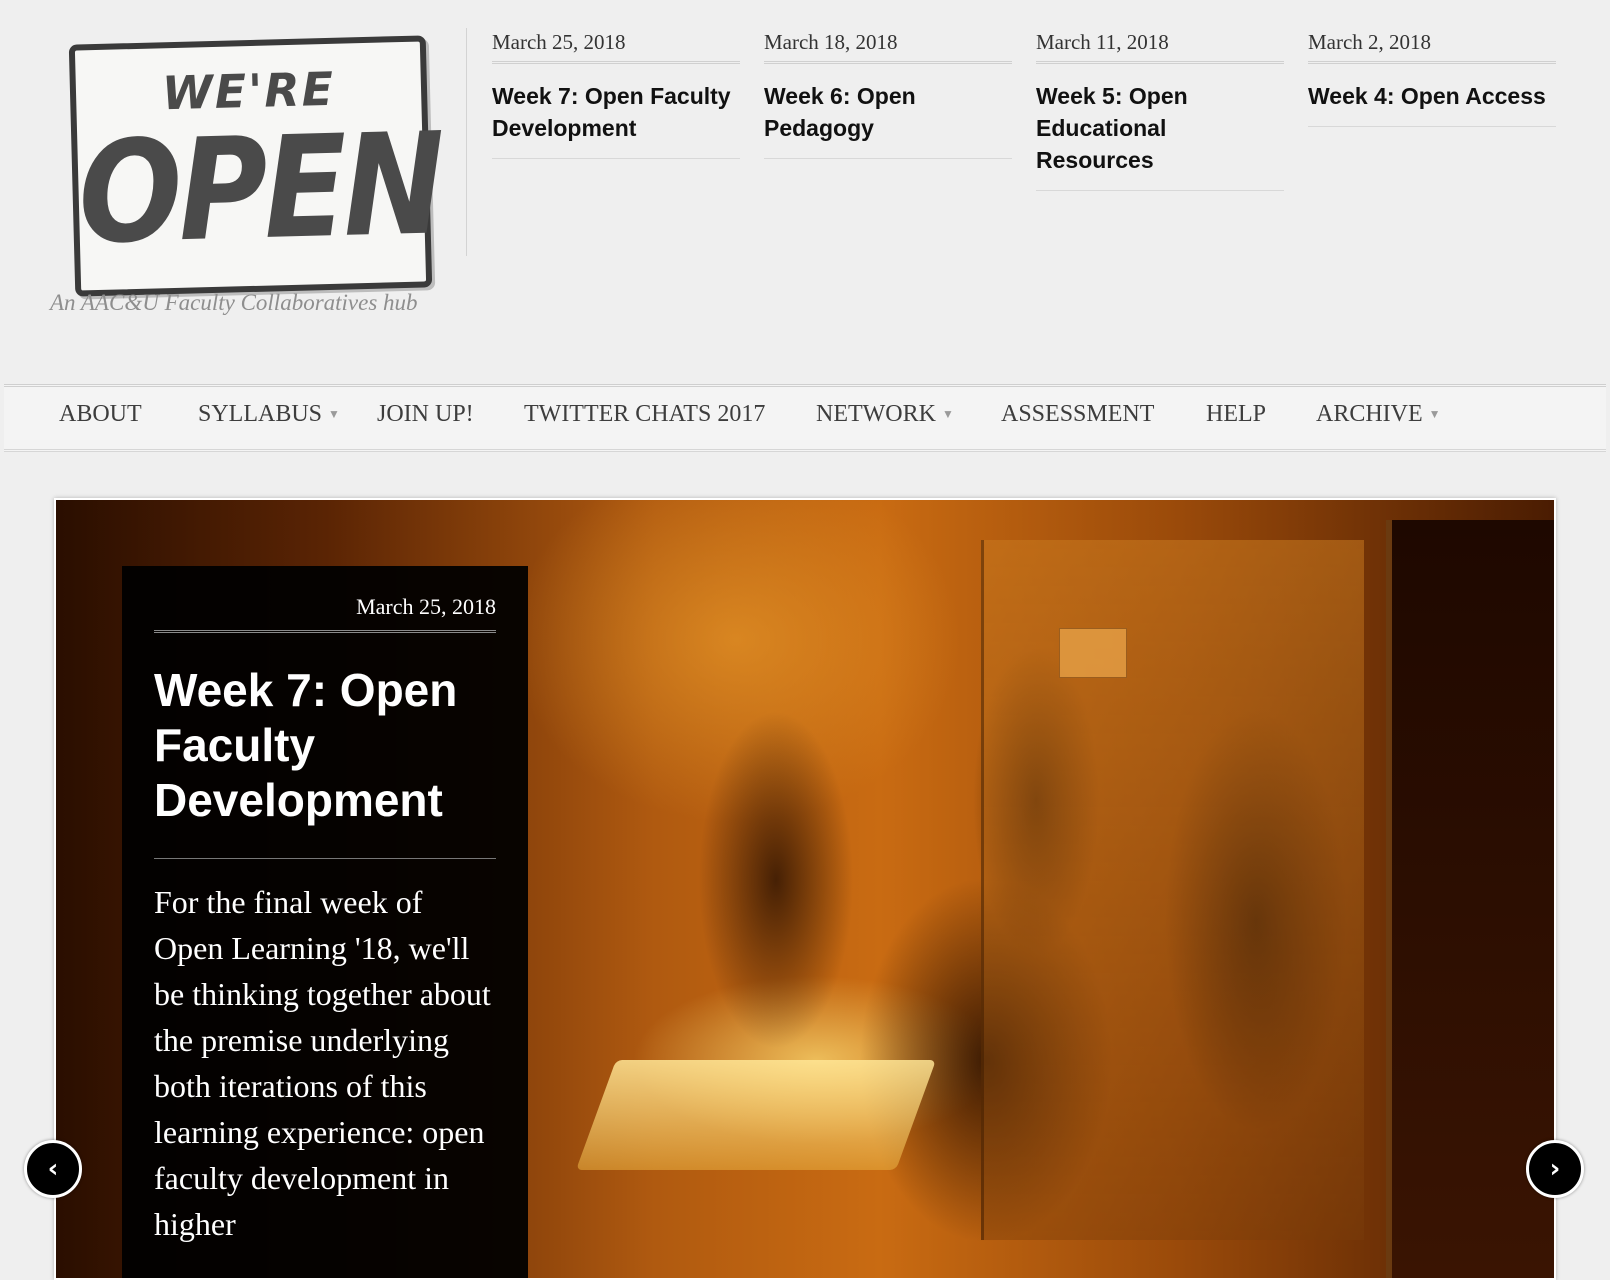 The image size is (1610, 1280). What do you see at coordinates (888, 47) in the screenshot?
I see `post-date: March 18, 2018` at bounding box center [888, 47].